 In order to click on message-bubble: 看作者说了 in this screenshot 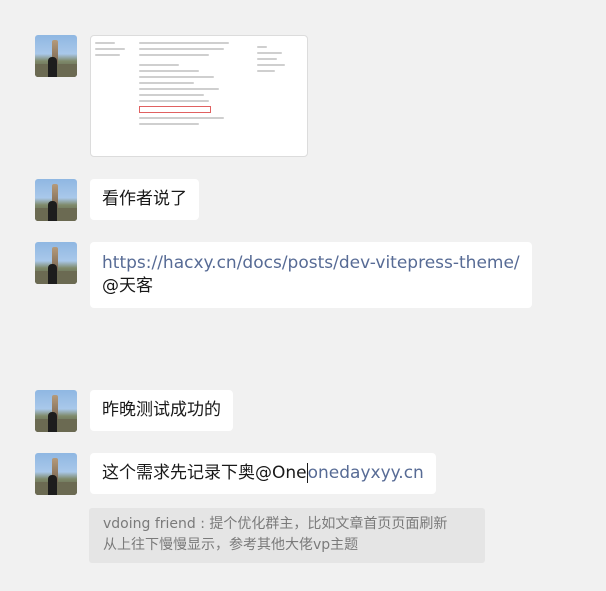, I will do `click(144, 199)`.